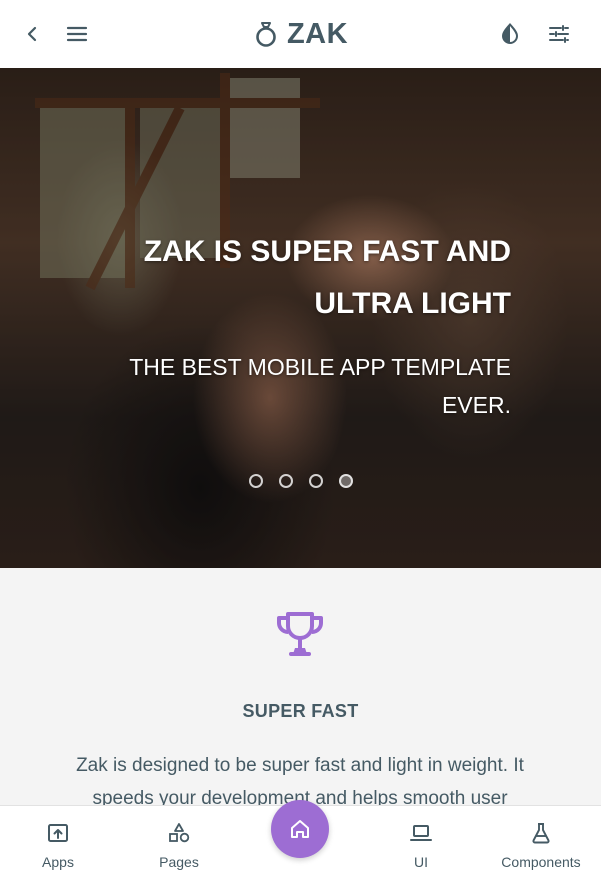 The image size is (601, 879). What do you see at coordinates (179, 833) in the screenshot?
I see `shapes-icon` at bounding box center [179, 833].